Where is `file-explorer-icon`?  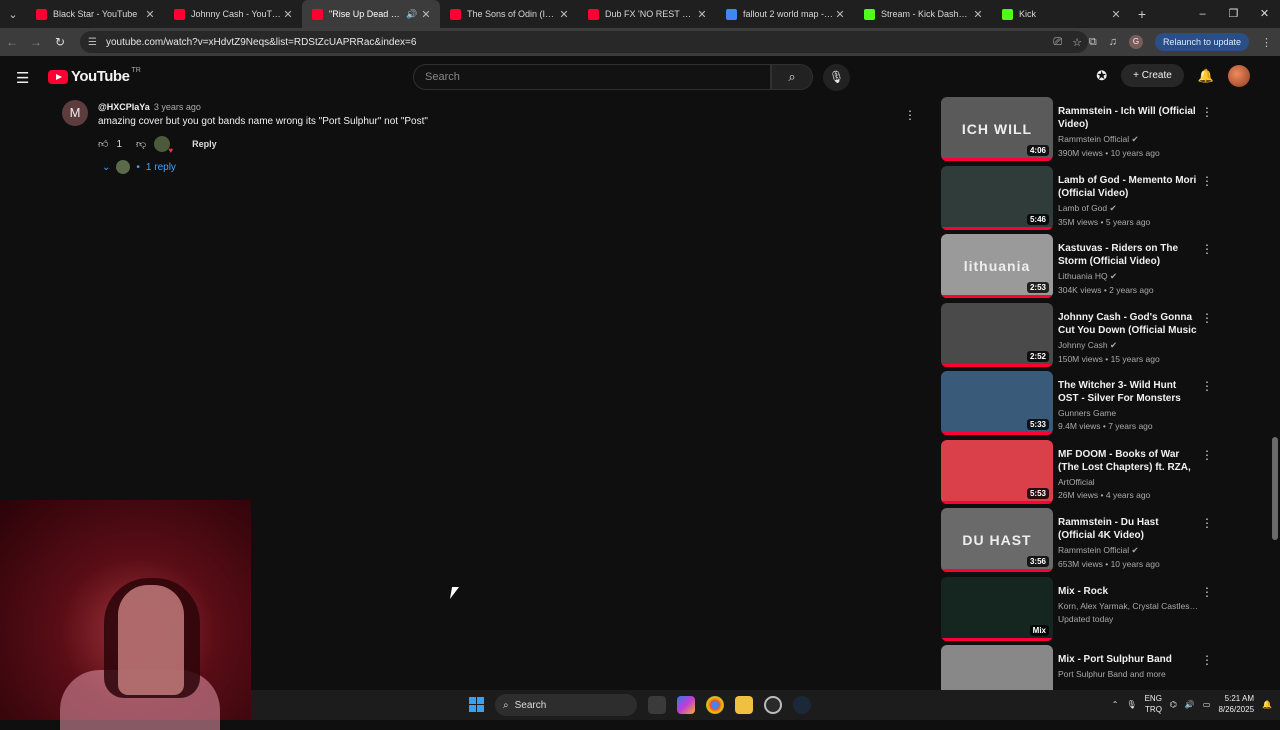 file-explorer-icon is located at coordinates (744, 705).